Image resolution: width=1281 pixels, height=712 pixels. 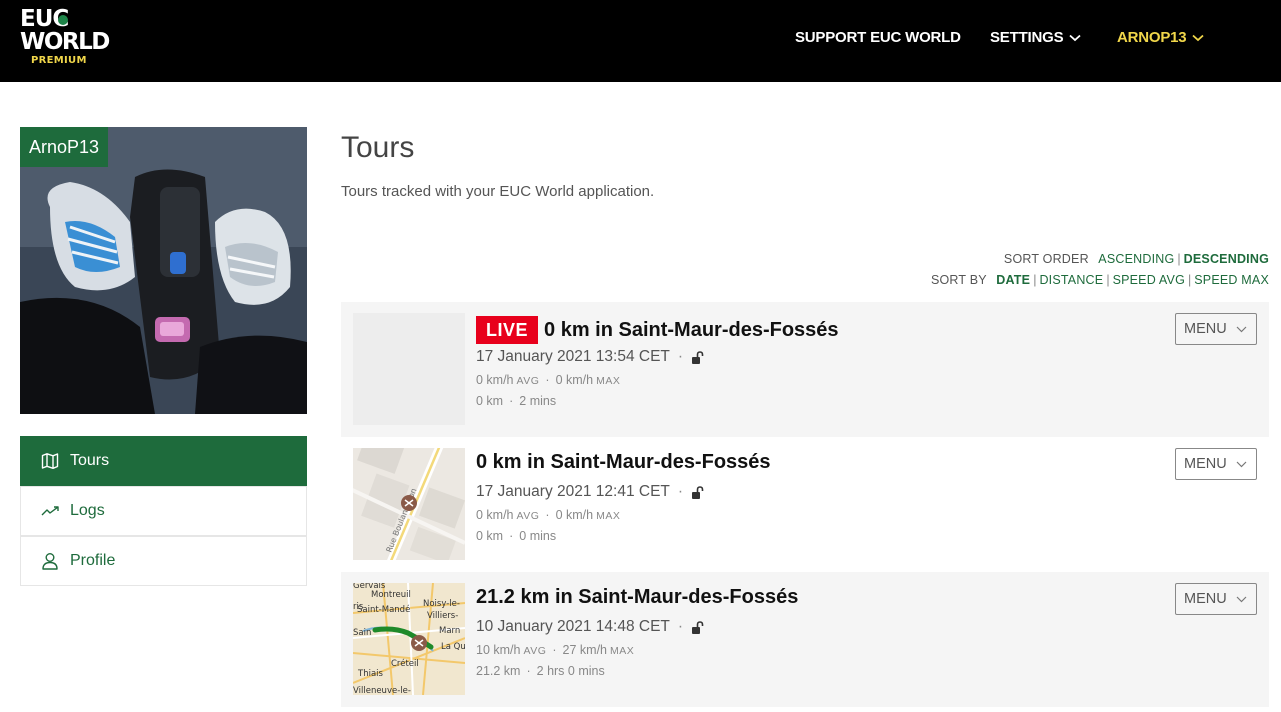 I want to click on map-place-label: Créteil, so click(x=405, y=663).